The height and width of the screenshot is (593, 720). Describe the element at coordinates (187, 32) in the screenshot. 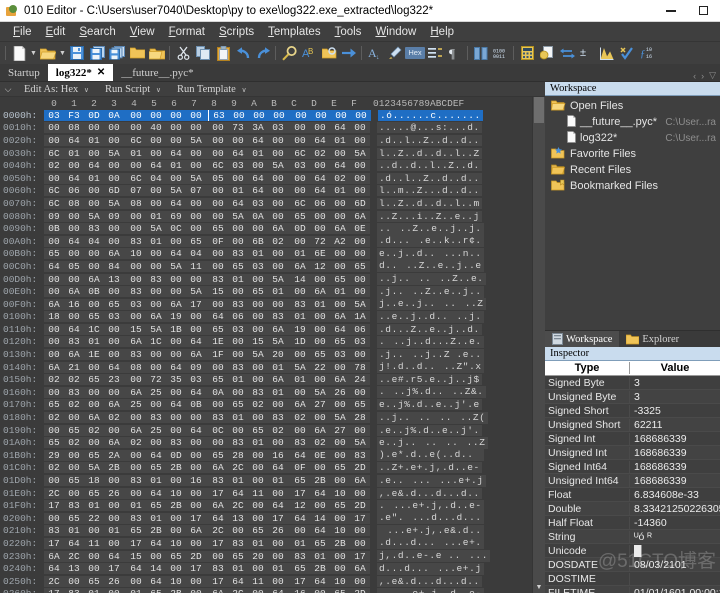

I see `menu-format: Format` at that location.